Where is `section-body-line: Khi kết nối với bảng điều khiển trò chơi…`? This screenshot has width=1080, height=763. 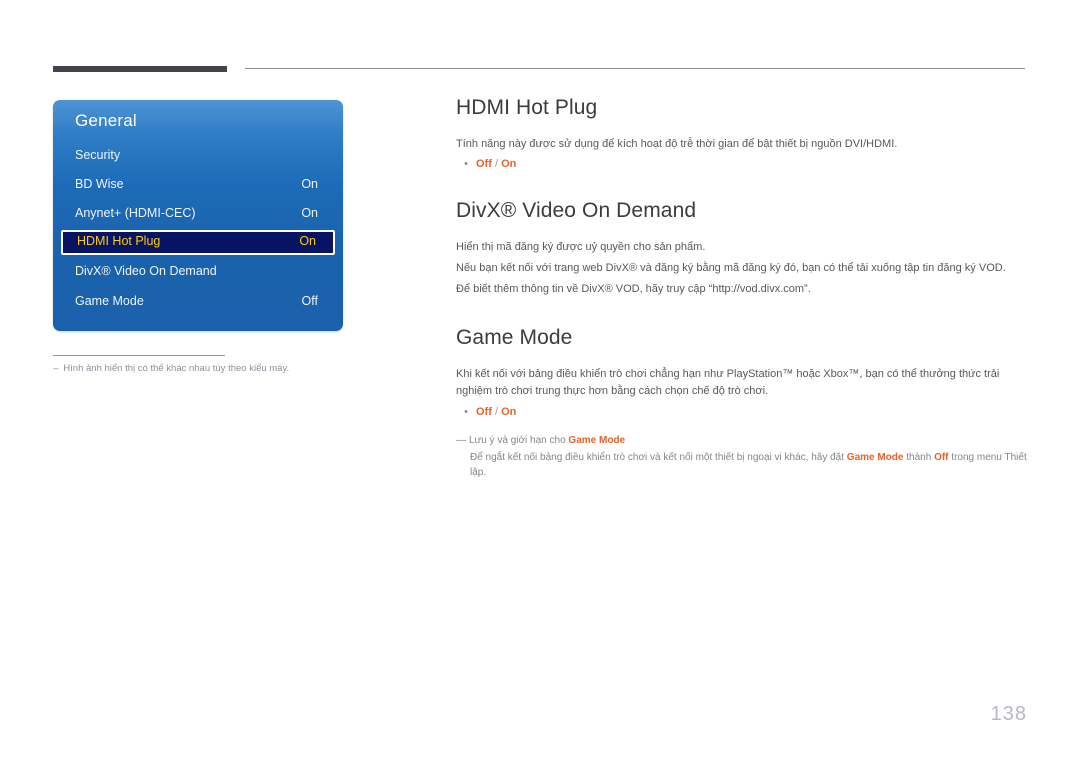
section-body-line: Khi kết nối với bảng điều khiển trò chơi… is located at coordinates (728, 374).